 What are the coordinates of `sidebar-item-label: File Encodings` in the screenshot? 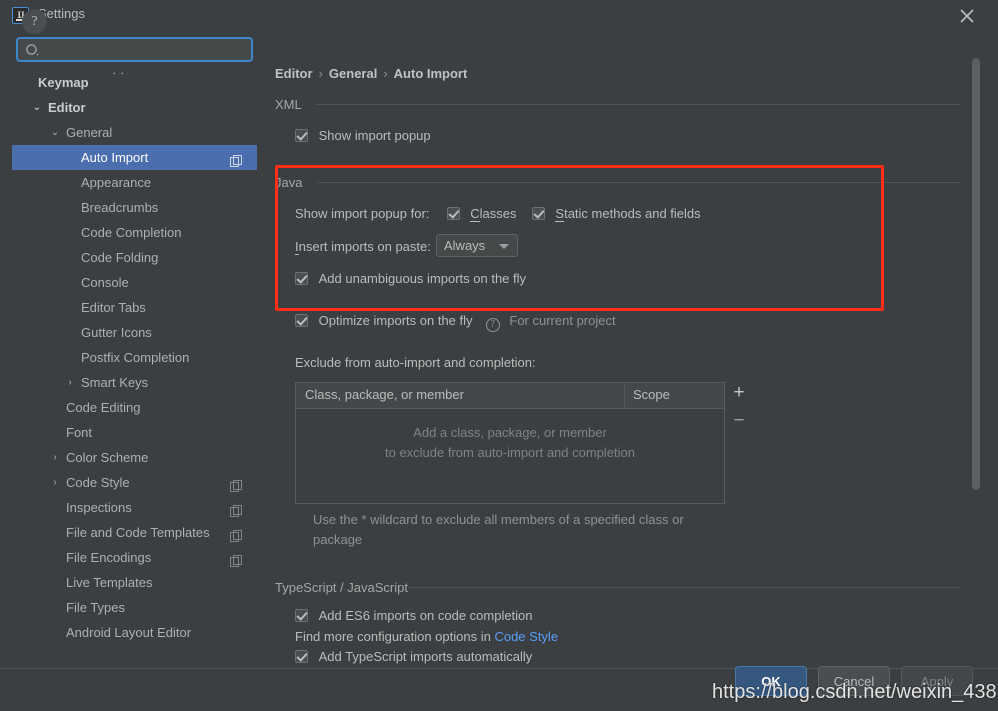 It's located at (109, 557).